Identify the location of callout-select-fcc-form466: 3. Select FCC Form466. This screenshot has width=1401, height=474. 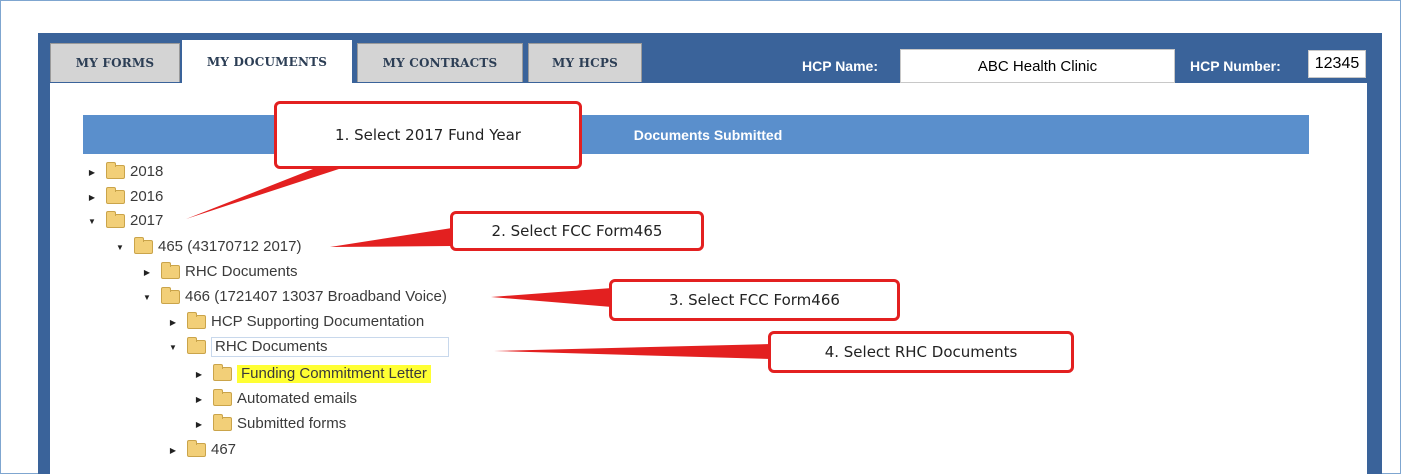
(754, 300).